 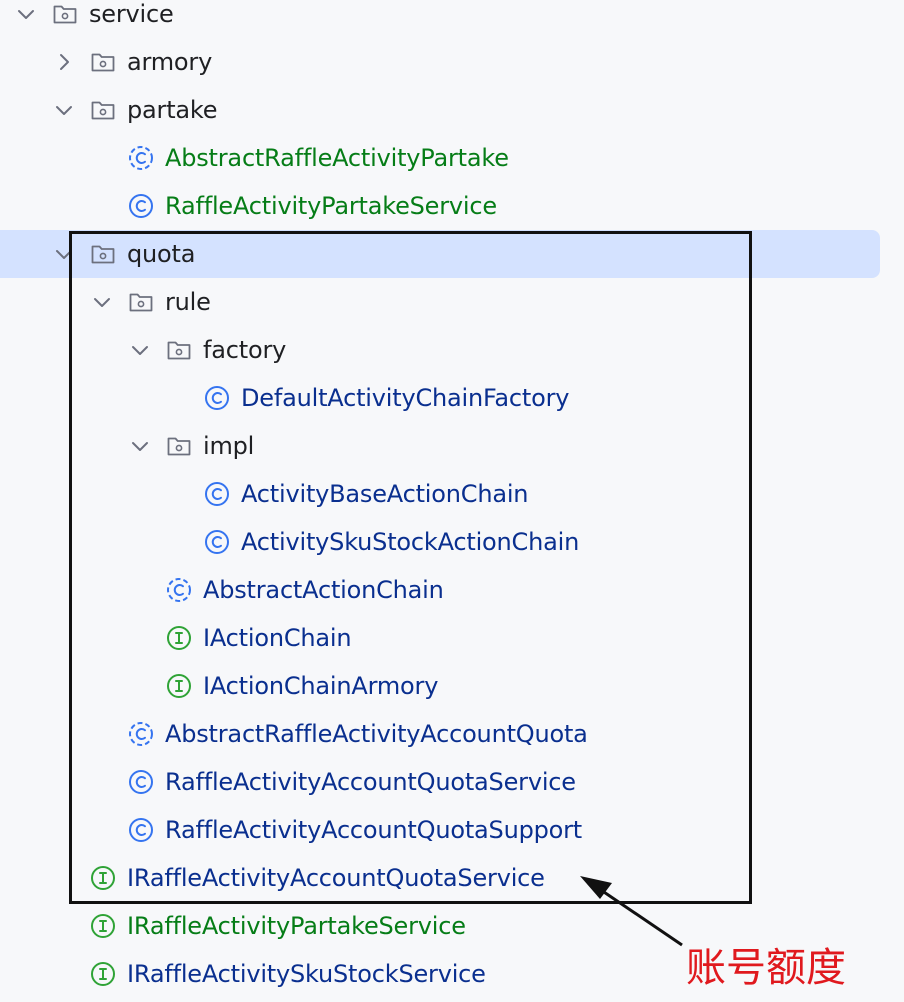 I want to click on tree-row-service: service, so click(x=452, y=19).